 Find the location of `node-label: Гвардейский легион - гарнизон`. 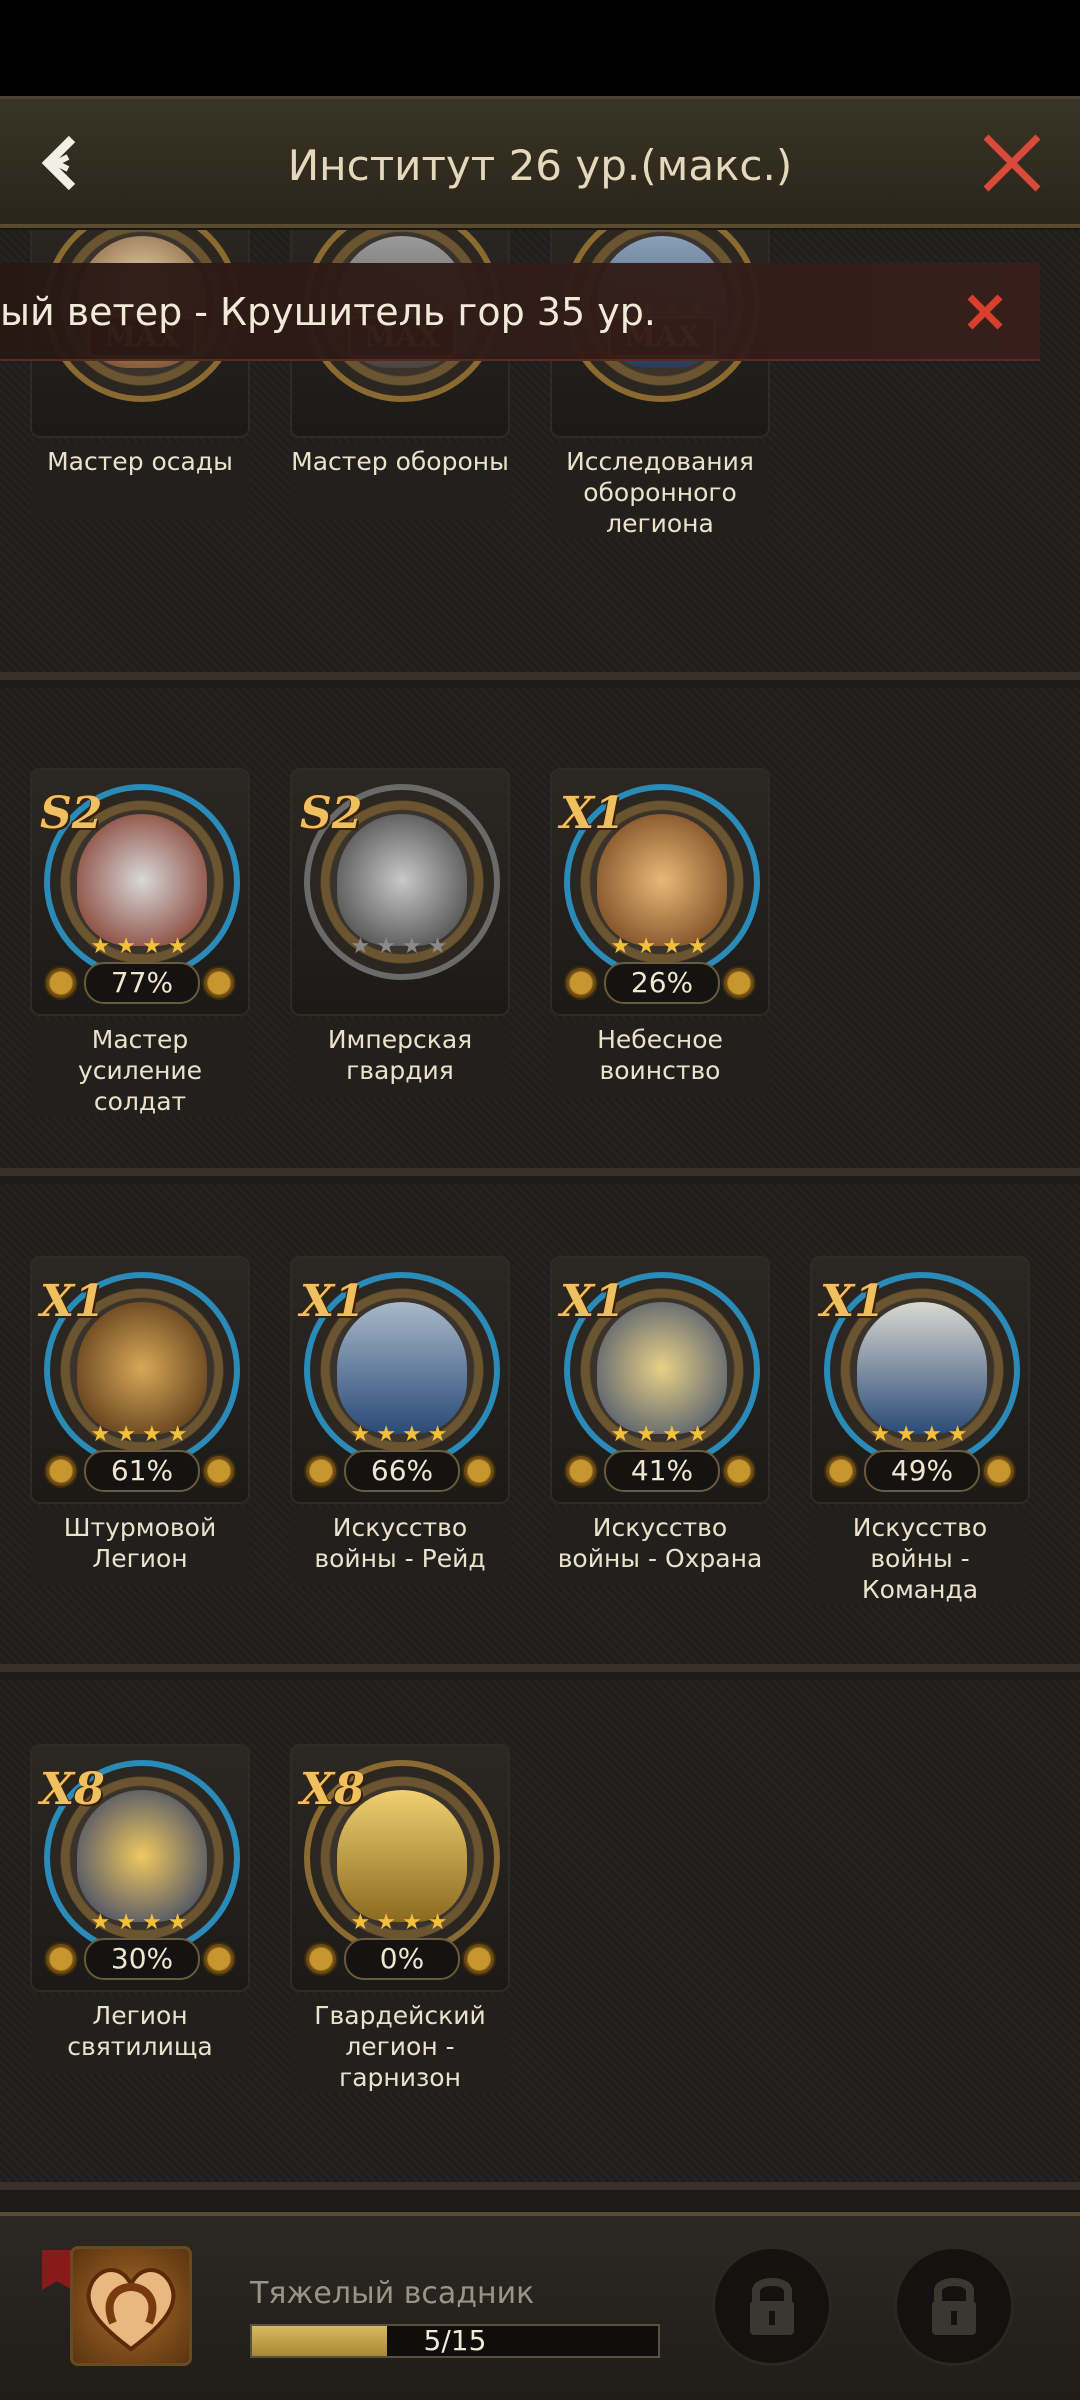

node-label: Гвардейский легион - гарнизон is located at coordinates (400, 2044).